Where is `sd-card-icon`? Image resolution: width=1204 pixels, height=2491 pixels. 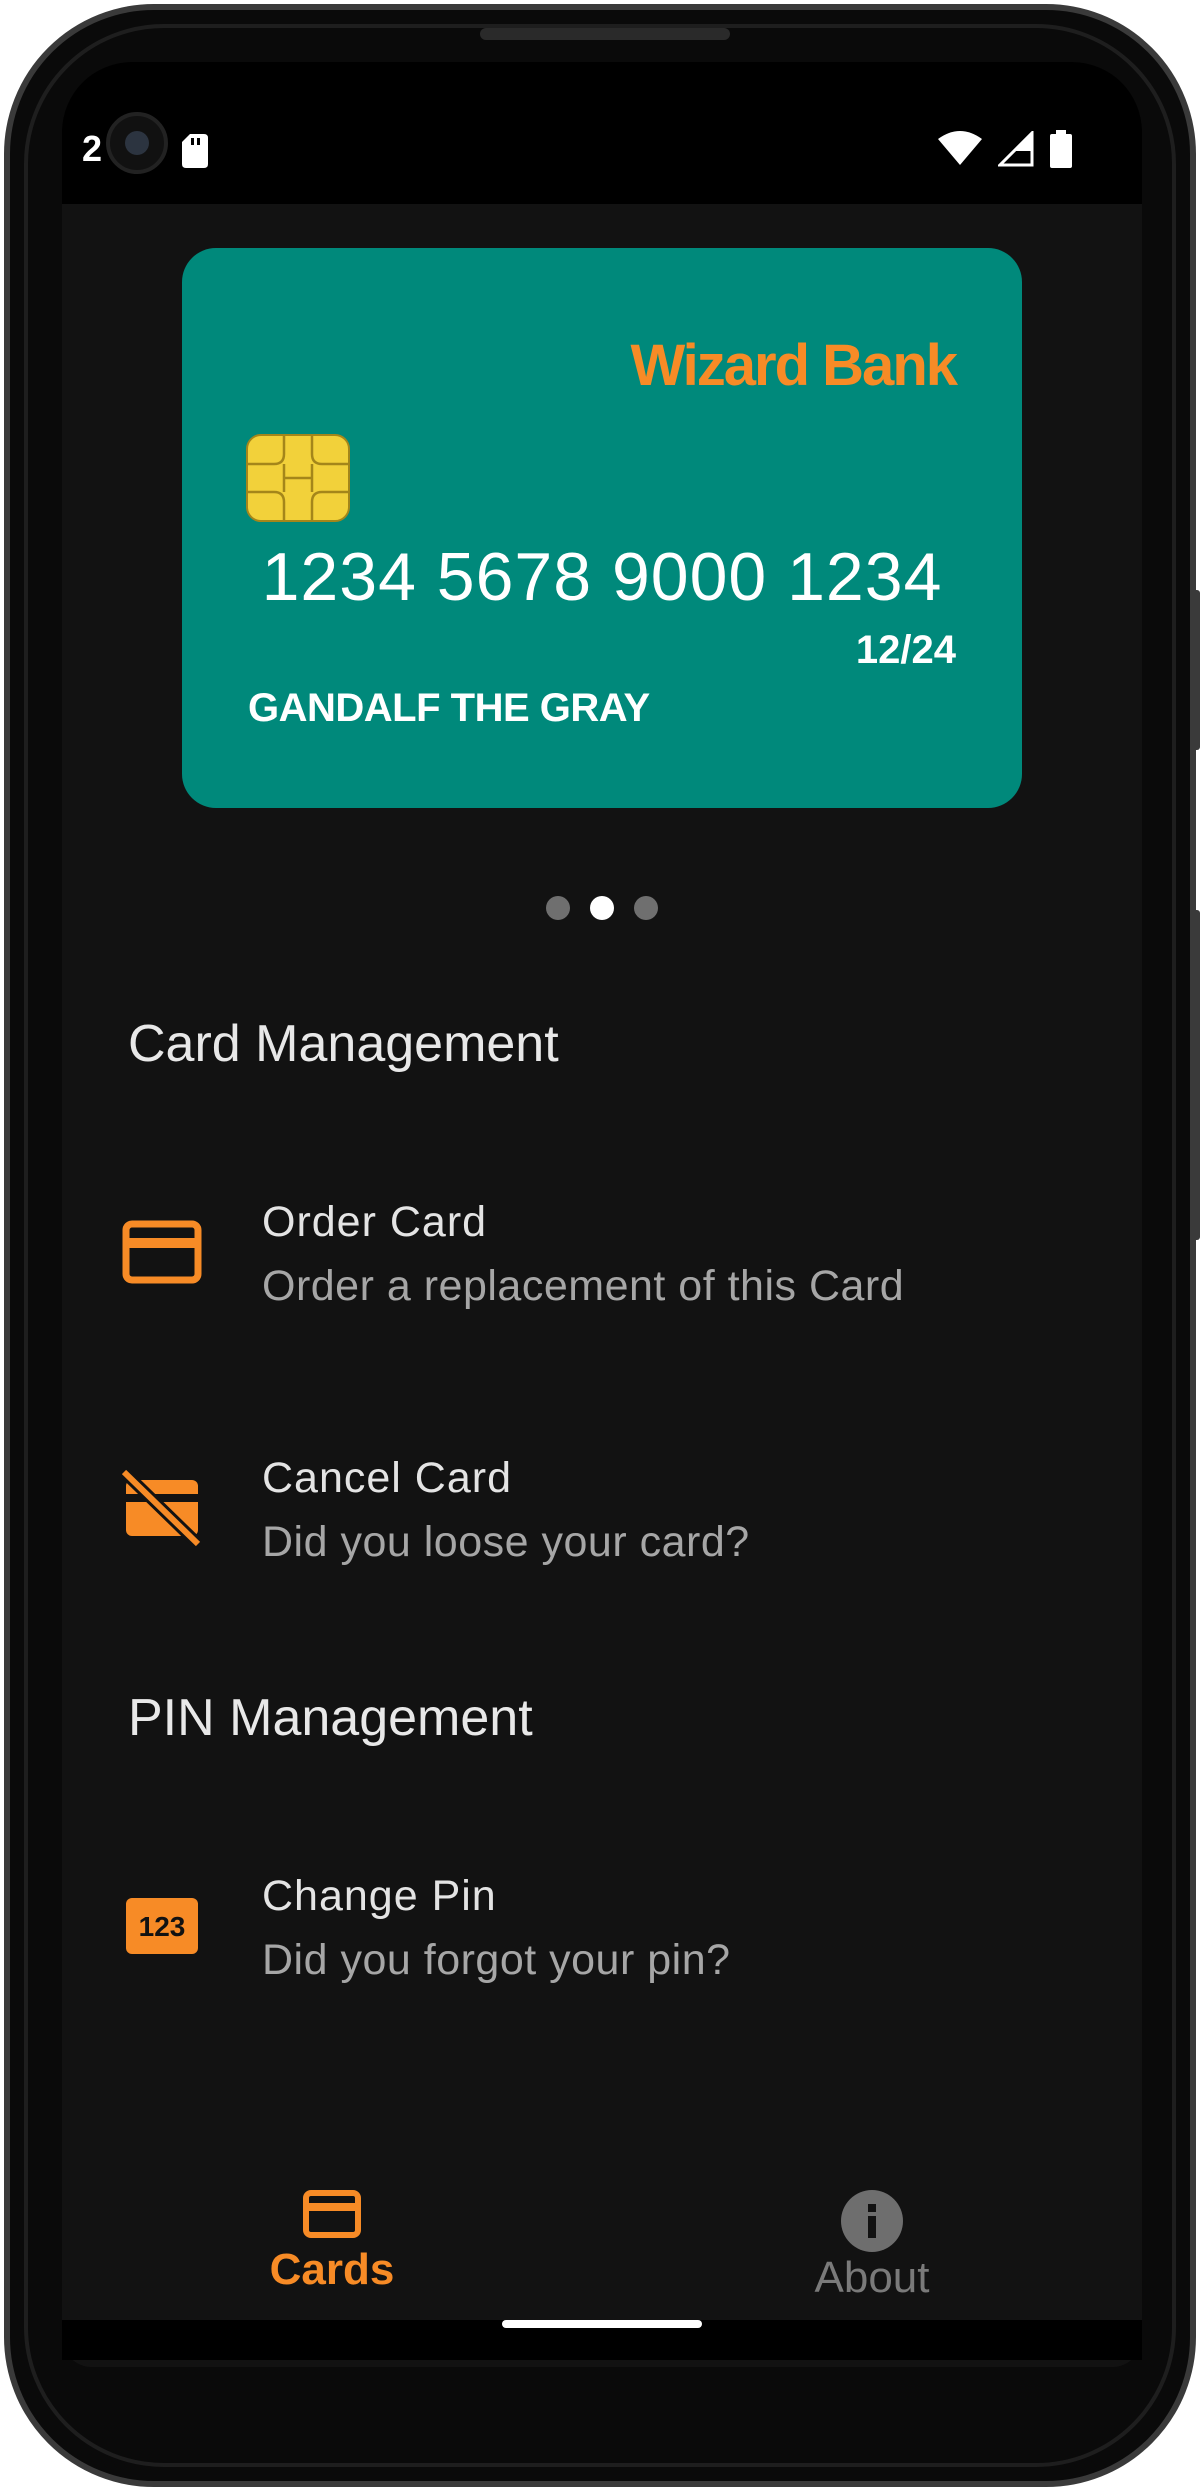
sd-card-icon is located at coordinates (195, 151).